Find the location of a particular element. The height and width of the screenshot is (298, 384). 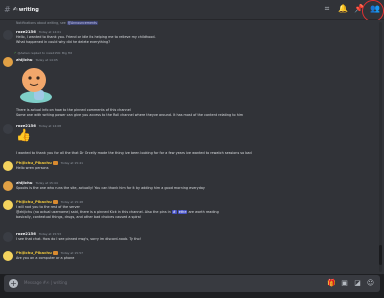

bell-icon: 🔔 is located at coordinates (343, 9).